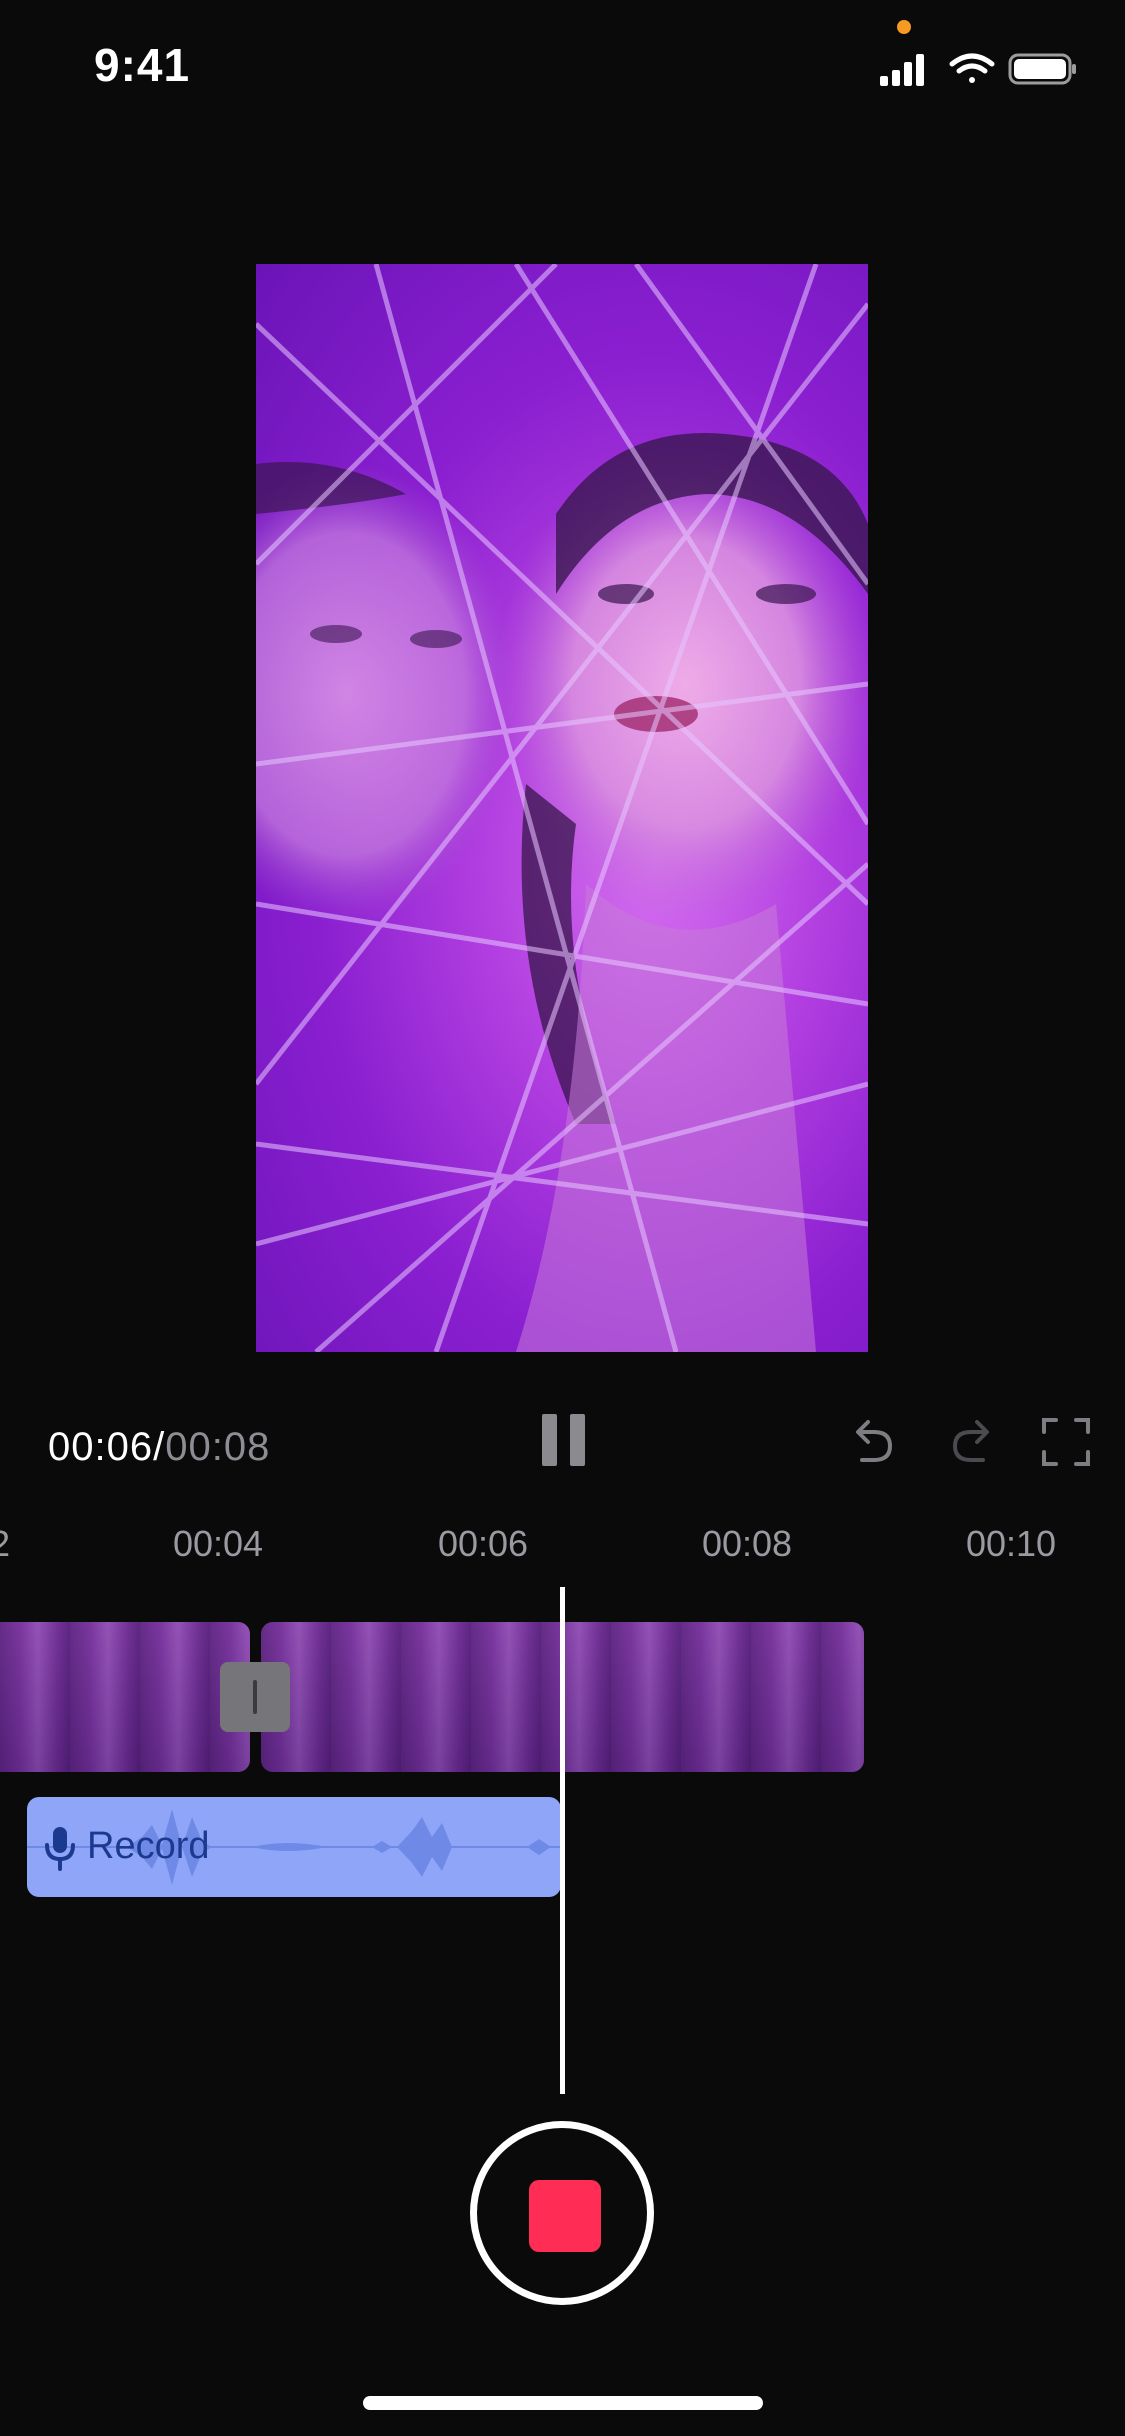  What do you see at coordinates (1011, 1543) in the screenshot?
I see `ruler-label: 00:10` at bounding box center [1011, 1543].